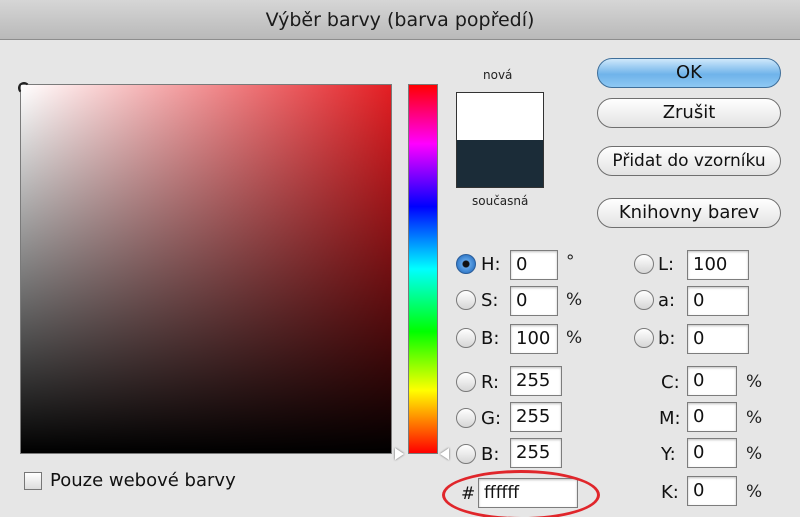  Describe the element at coordinates (718, 339) in the screenshot. I see `input-lab-b: 0` at that location.